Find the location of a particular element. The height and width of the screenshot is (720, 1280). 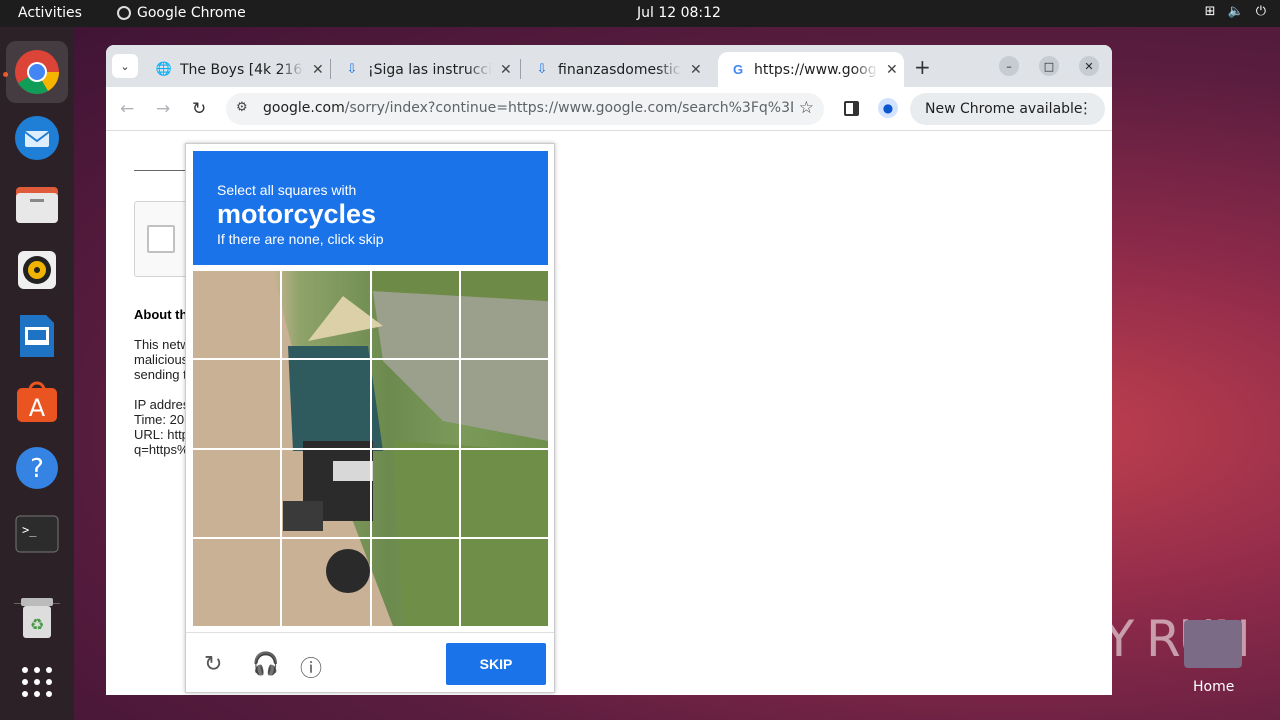

url-host: google.com is located at coordinates (304, 108).